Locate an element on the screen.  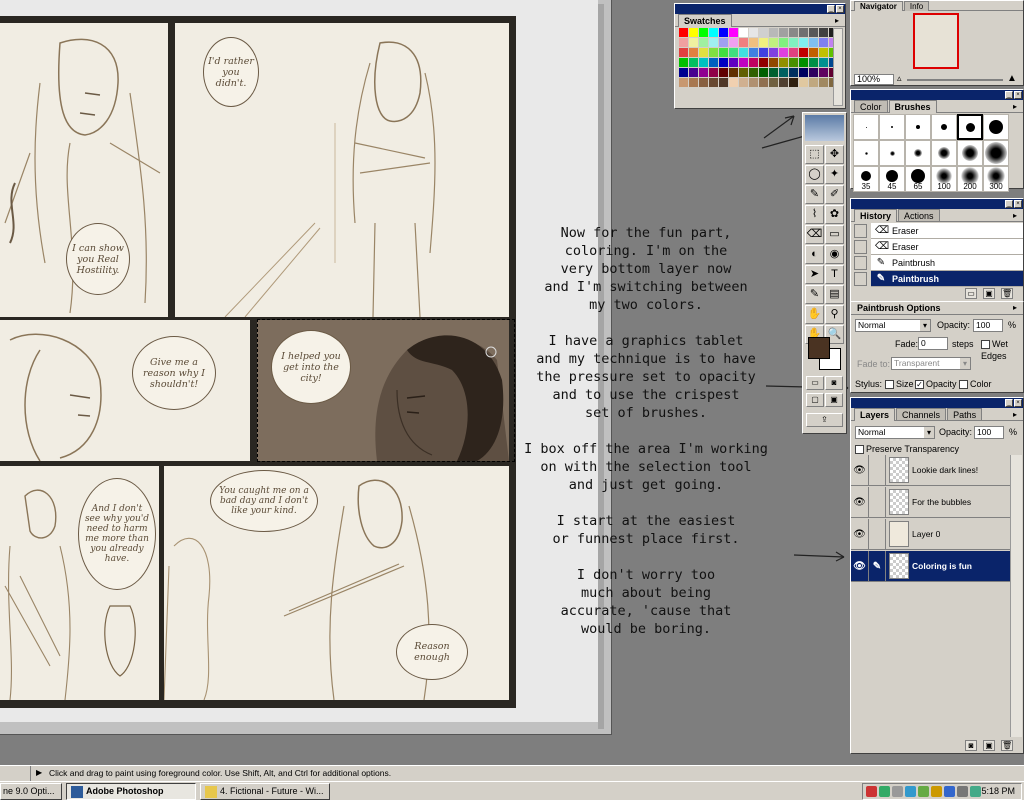
brushes-palette: _ × Color Brushes ▸ 35 45 65 100 200 300 is located at coordinates (937, 140).